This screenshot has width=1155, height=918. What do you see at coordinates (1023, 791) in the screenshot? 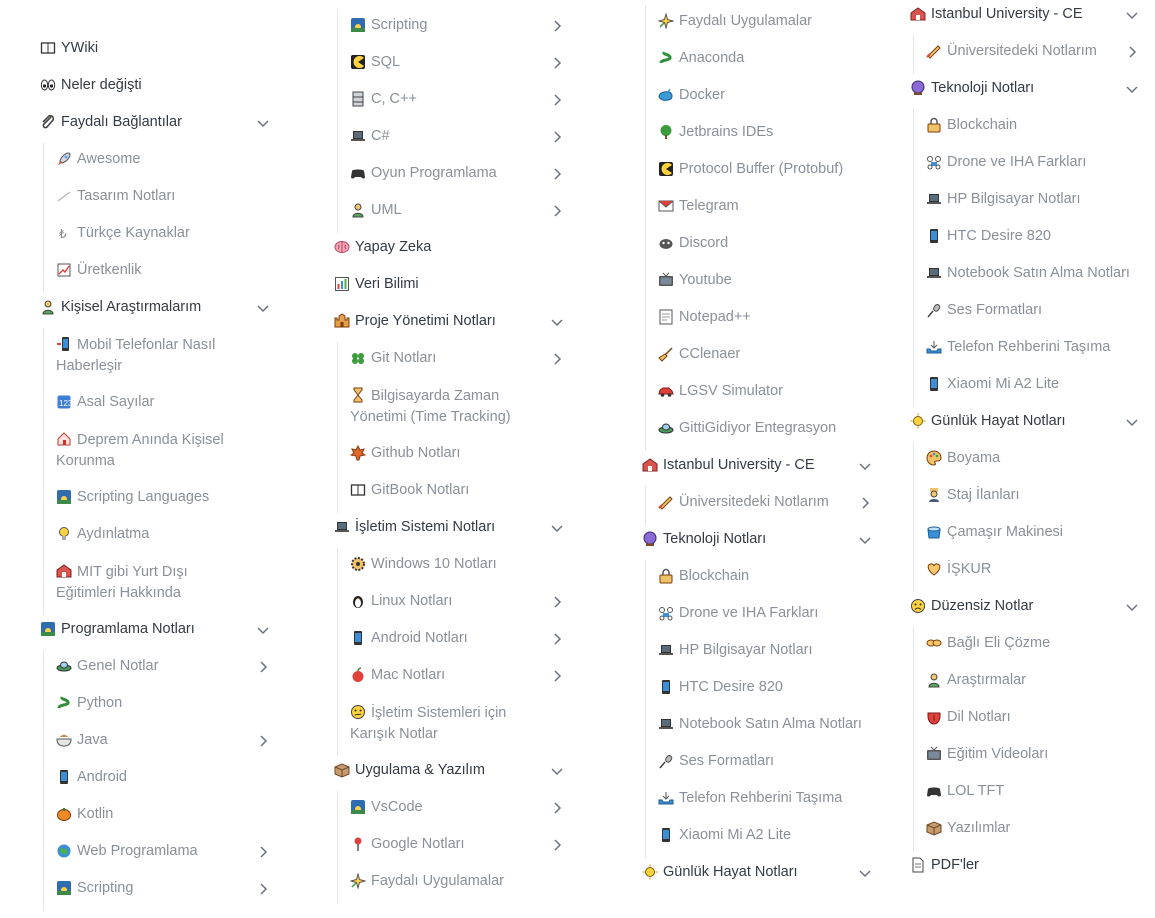
I see `nav-sub-item: LOL TFT` at bounding box center [1023, 791].